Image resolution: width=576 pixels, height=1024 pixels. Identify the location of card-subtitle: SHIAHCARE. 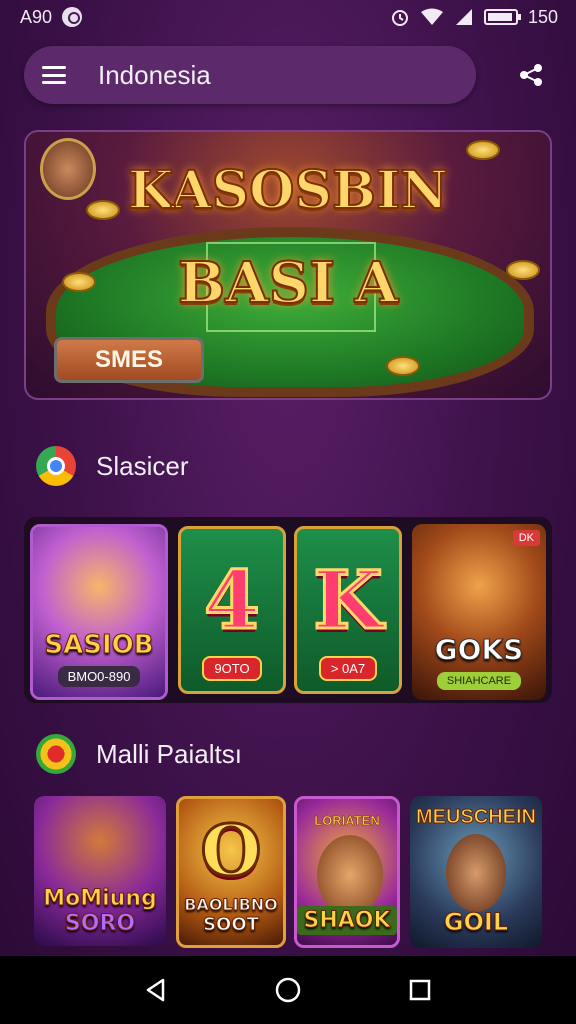
(479, 681).